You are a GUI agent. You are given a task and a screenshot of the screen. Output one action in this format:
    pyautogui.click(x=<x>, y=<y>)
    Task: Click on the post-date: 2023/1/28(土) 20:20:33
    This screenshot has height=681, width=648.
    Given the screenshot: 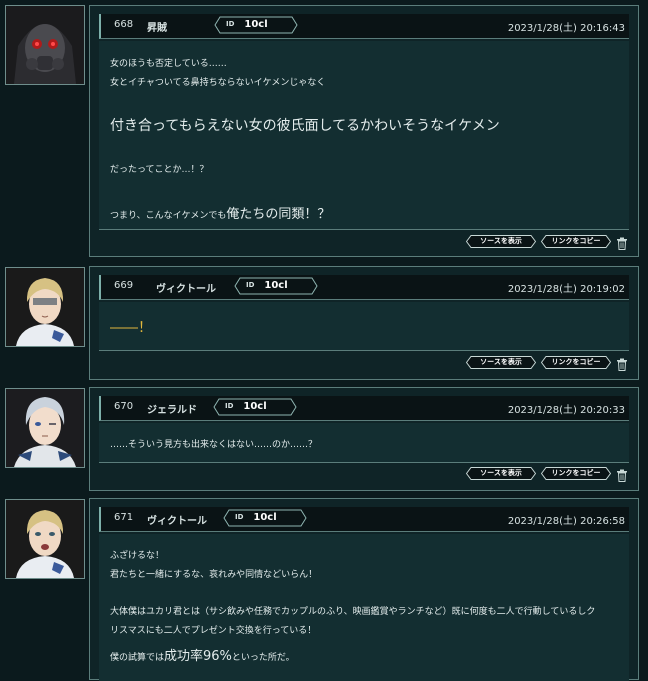 What is the action you would take?
    pyautogui.click(x=566, y=410)
    